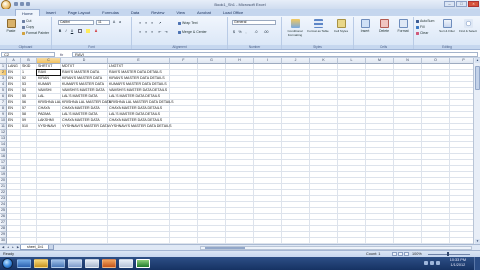  Describe the element at coordinates (28, 27) in the screenshot. I see `copy-button: Copy` at that location.